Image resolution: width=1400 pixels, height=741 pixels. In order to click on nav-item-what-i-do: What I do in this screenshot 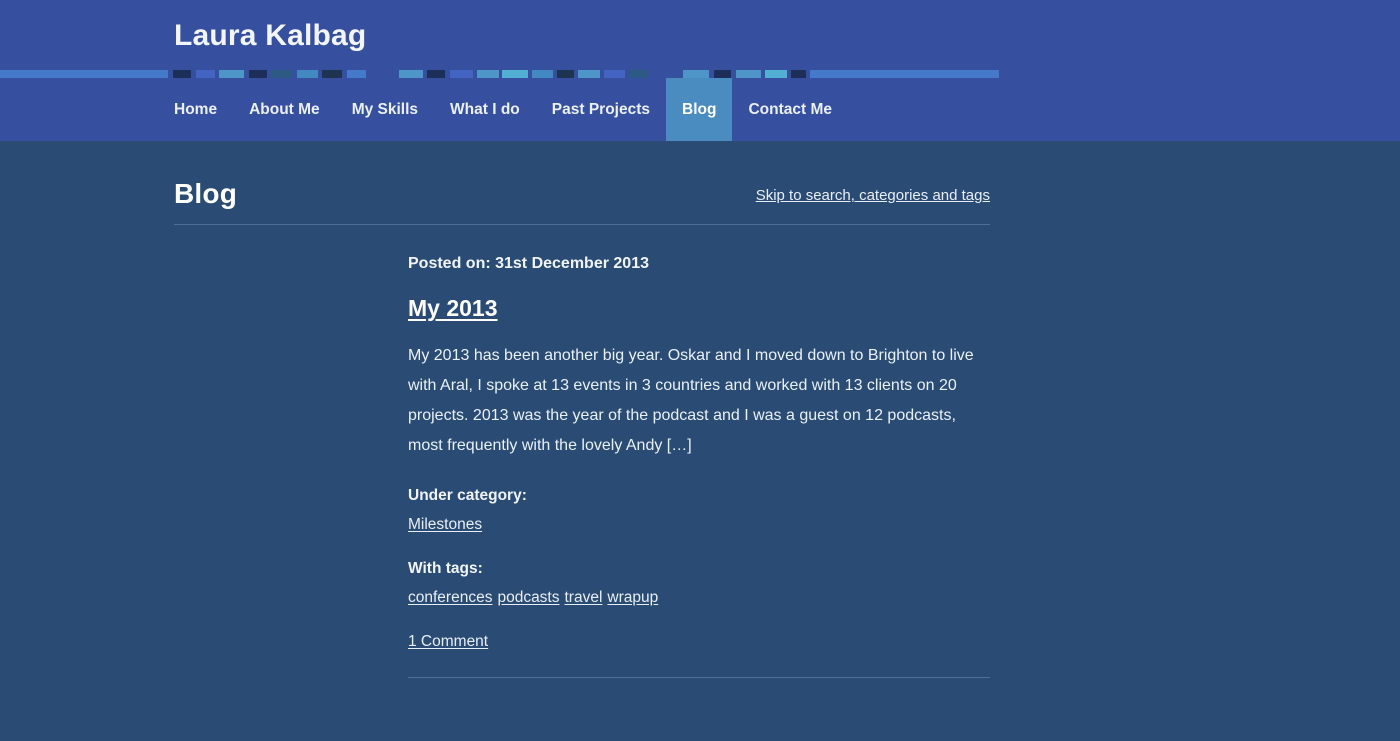, I will do `click(485, 109)`.